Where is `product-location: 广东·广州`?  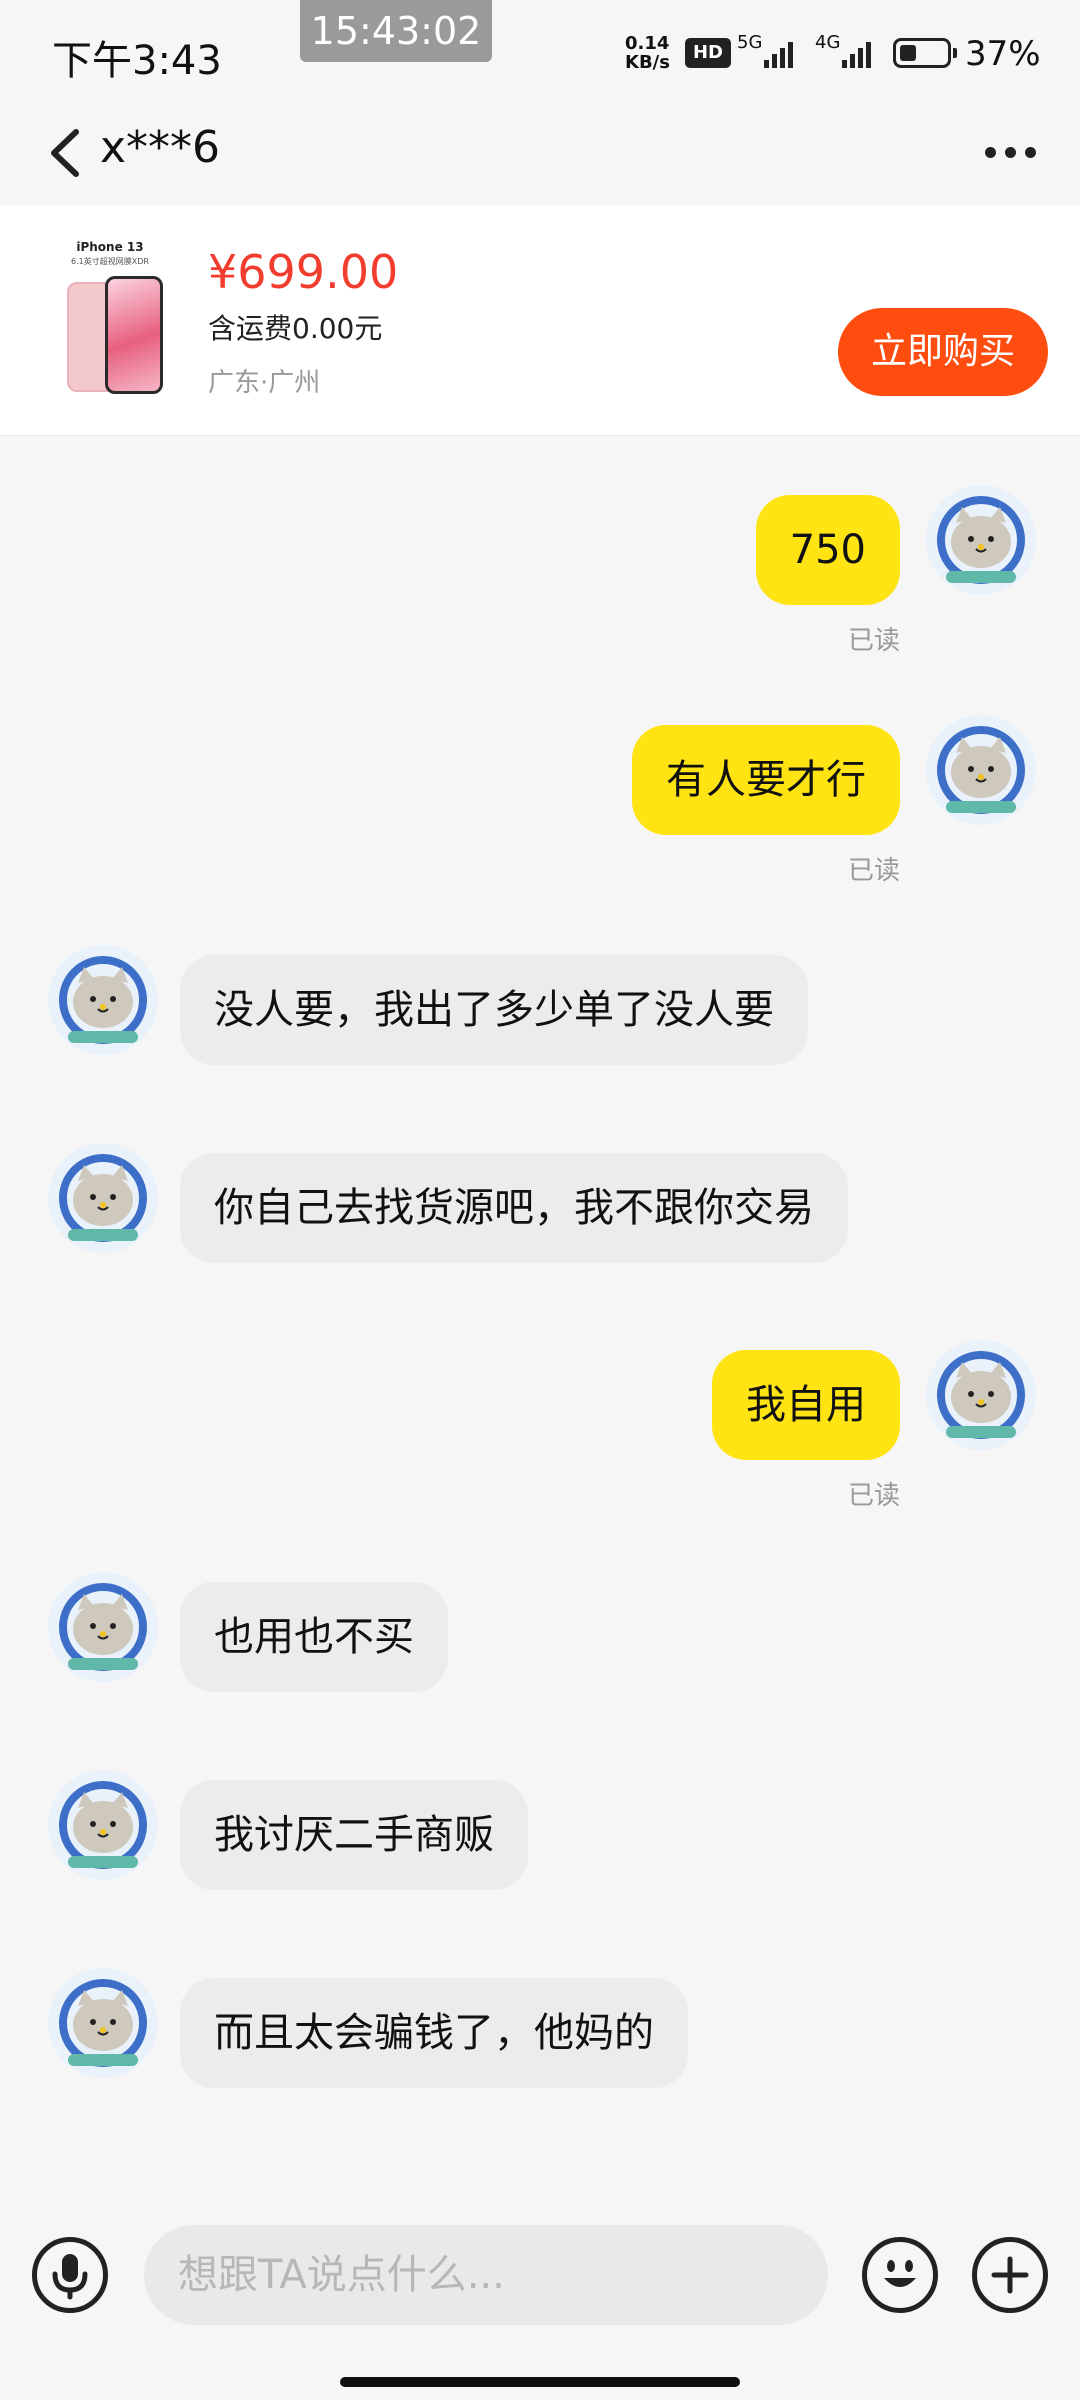
product-location: 广东·广州 is located at coordinates (264, 383).